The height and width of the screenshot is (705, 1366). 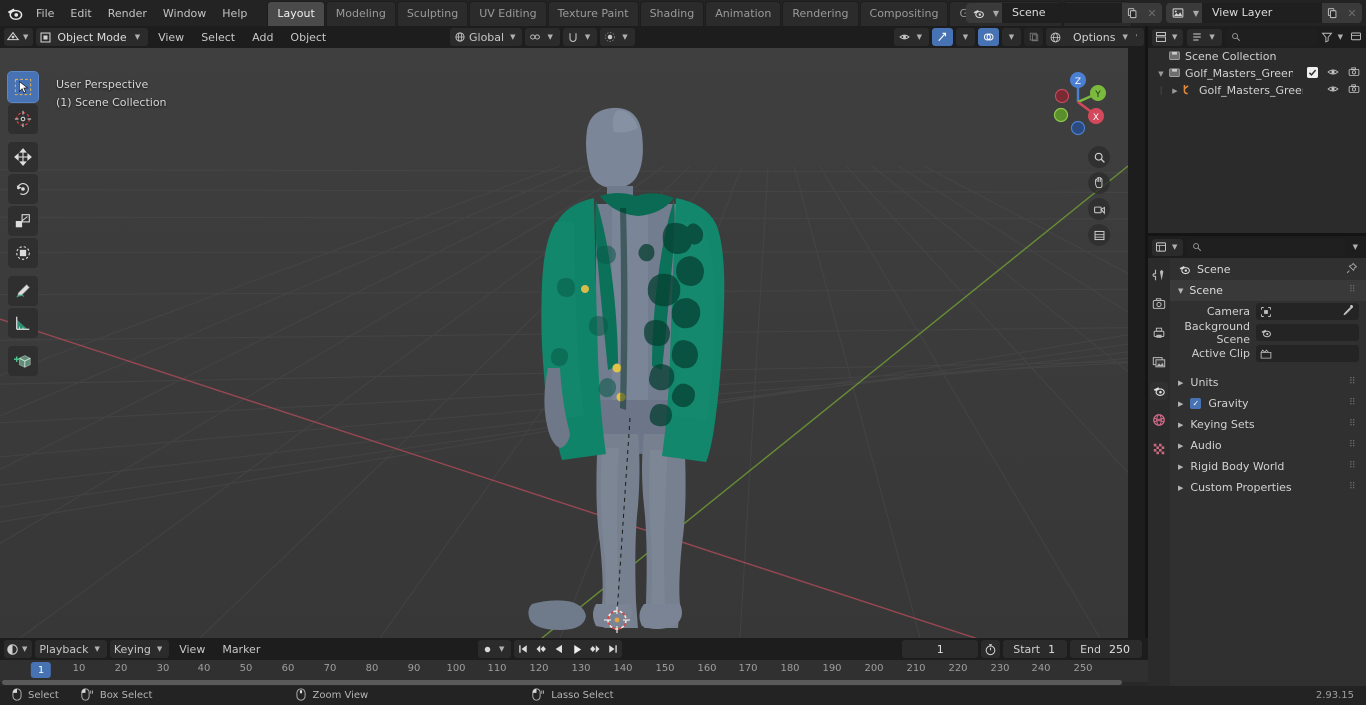 What do you see at coordinates (23, 87) in the screenshot?
I see `select-box-tool` at bounding box center [23, 87].